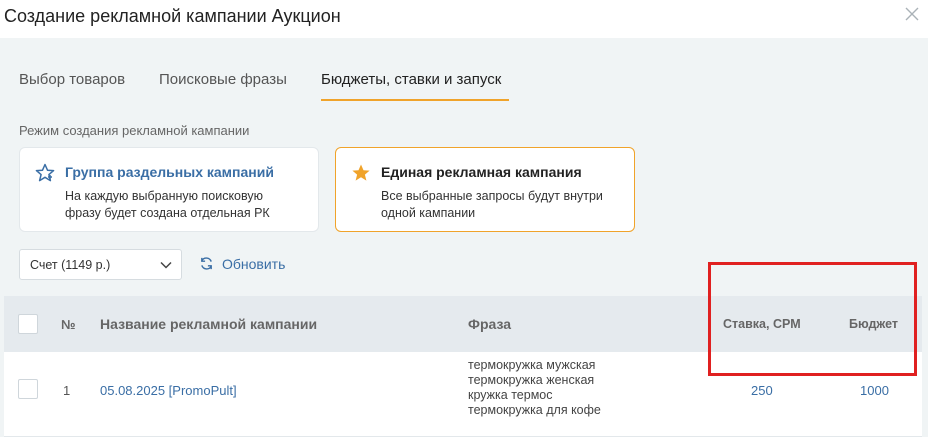  What do you see at coordinates (134, 130) in the screenshot?
I see `campaign-mode-label: Режим создания рекламной кампании` at bounding box center [134, 130].